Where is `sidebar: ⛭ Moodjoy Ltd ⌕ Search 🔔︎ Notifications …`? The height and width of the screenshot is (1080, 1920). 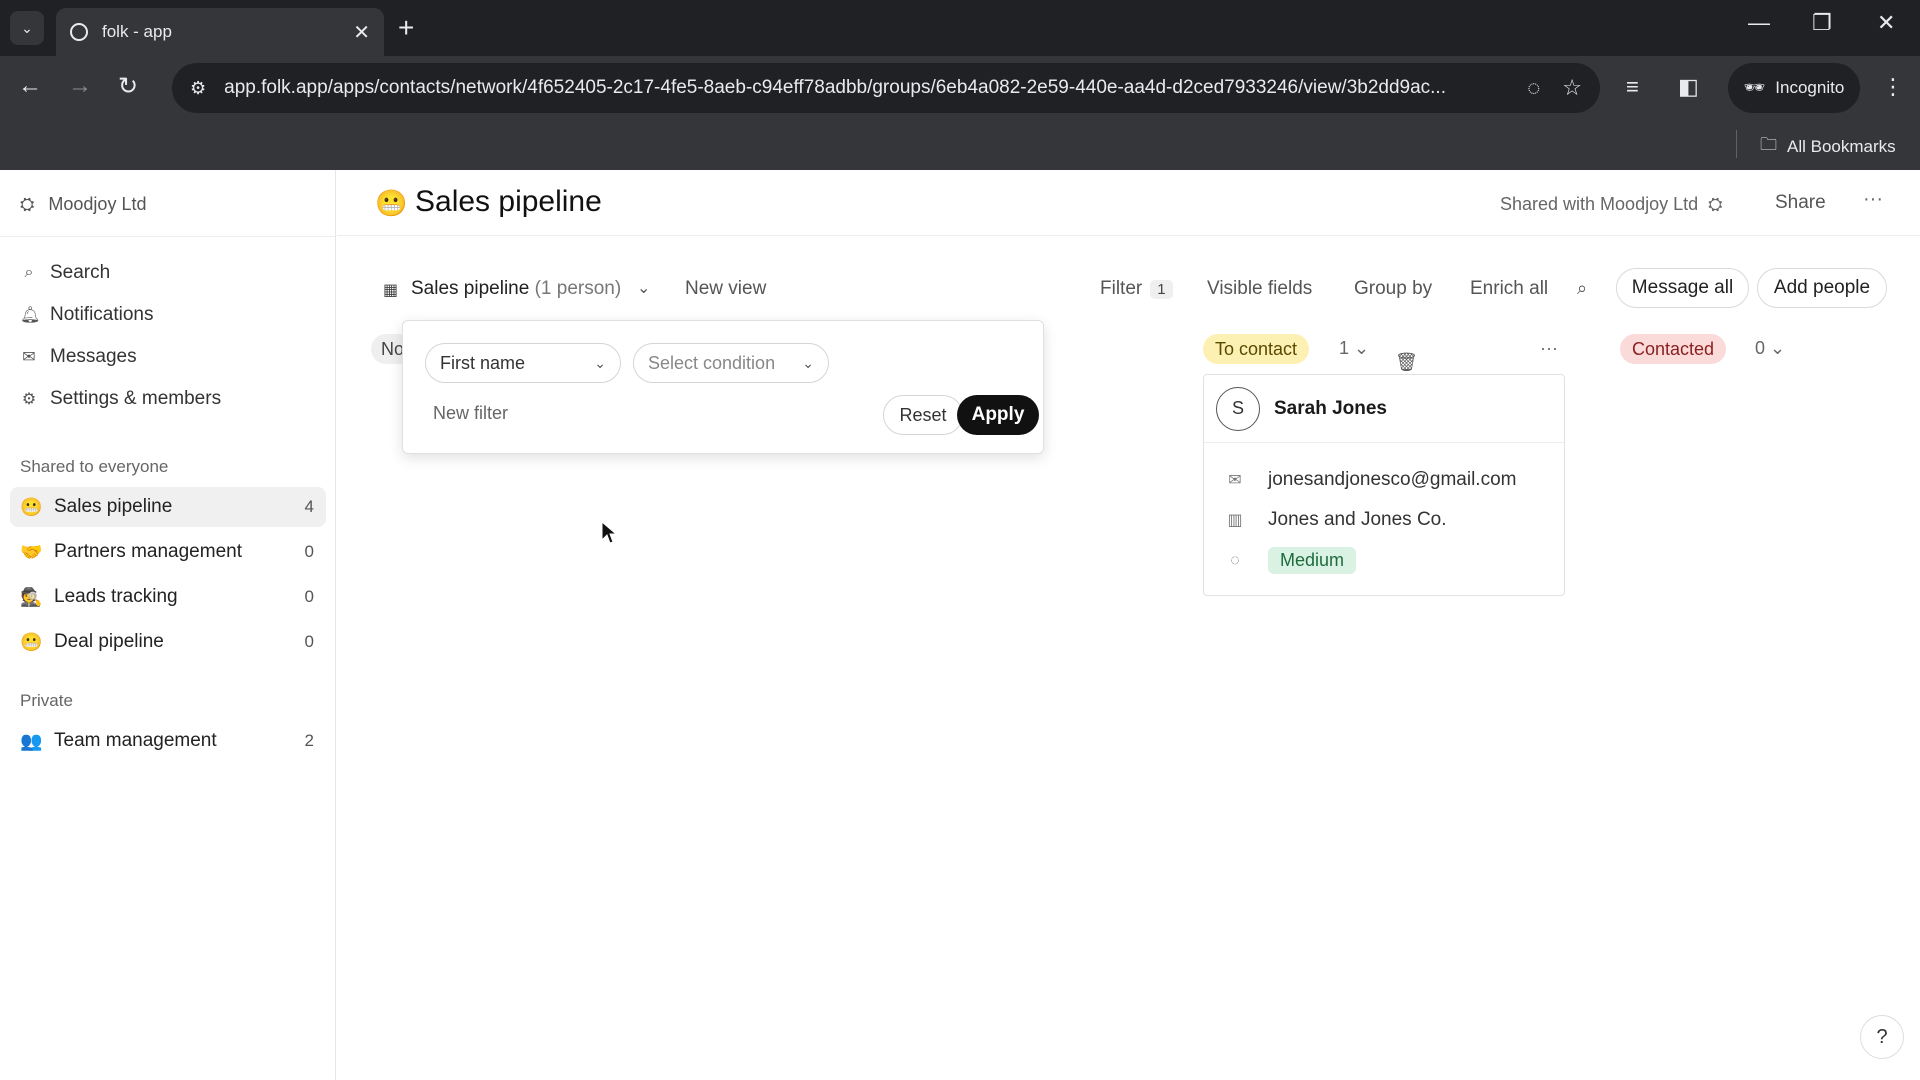 sidebar: ⛭ Moodjoy Ltd ⌕ Search 🔔︎ Notifications … is located at coordinates (168, 625).